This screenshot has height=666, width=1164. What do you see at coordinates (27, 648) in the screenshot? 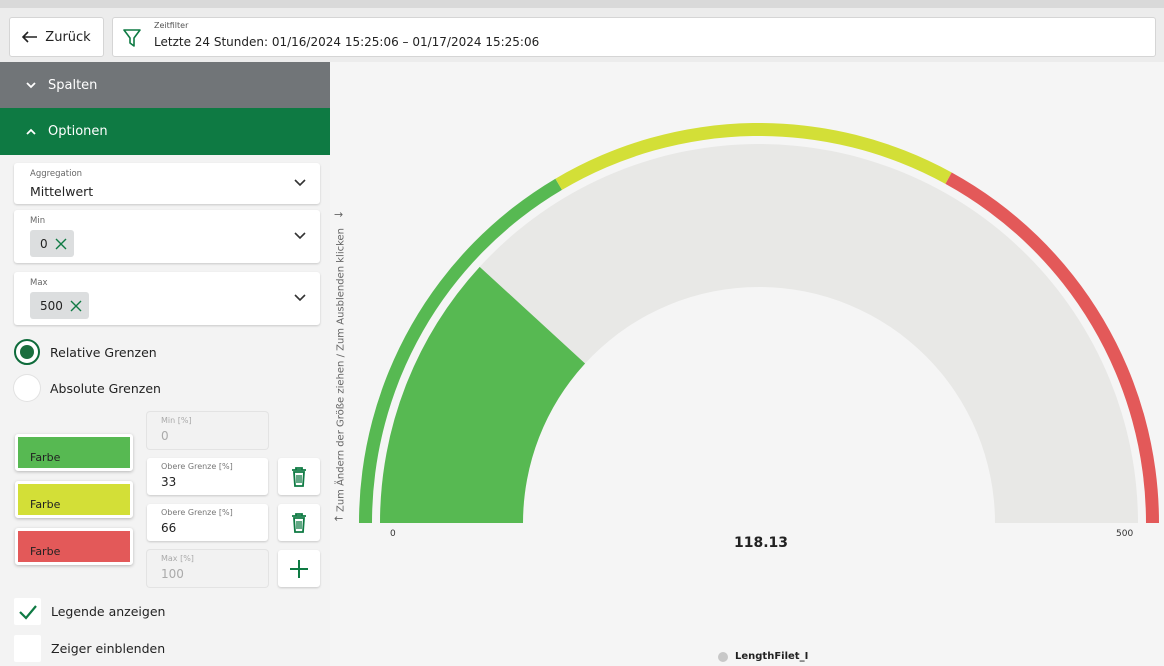
I see `checkbox` at bounding box center [27, 648].